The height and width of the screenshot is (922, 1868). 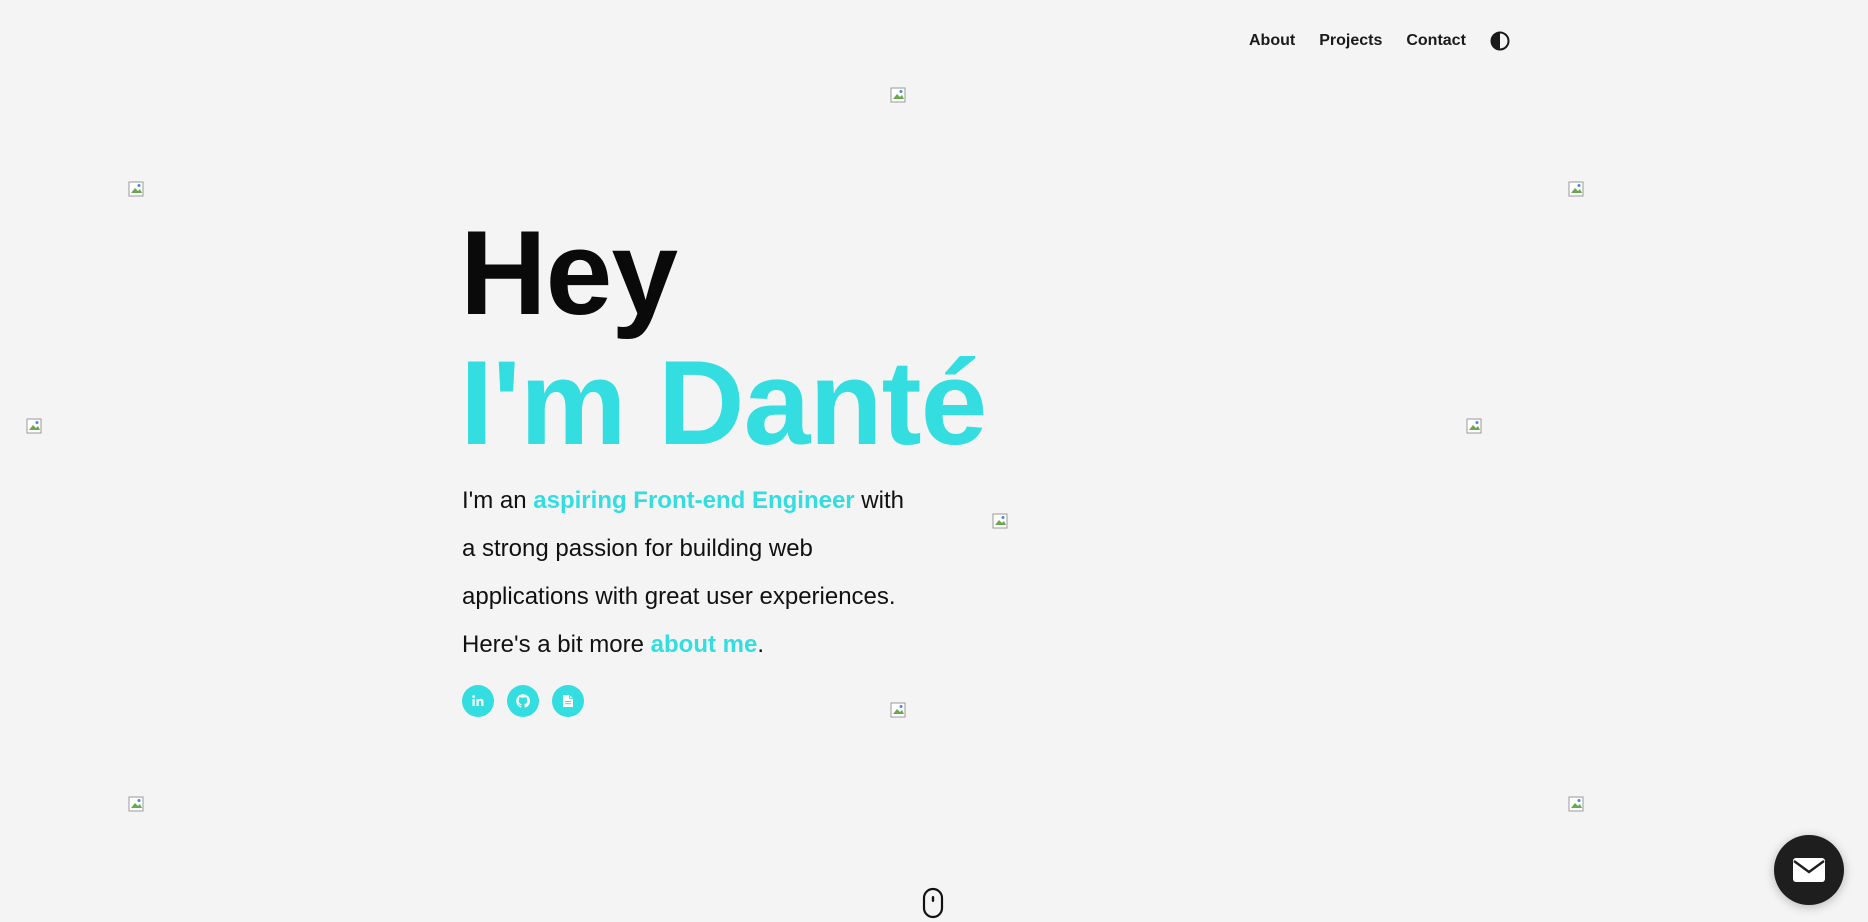 I want to click on social-links, so click(x=523, y=701).